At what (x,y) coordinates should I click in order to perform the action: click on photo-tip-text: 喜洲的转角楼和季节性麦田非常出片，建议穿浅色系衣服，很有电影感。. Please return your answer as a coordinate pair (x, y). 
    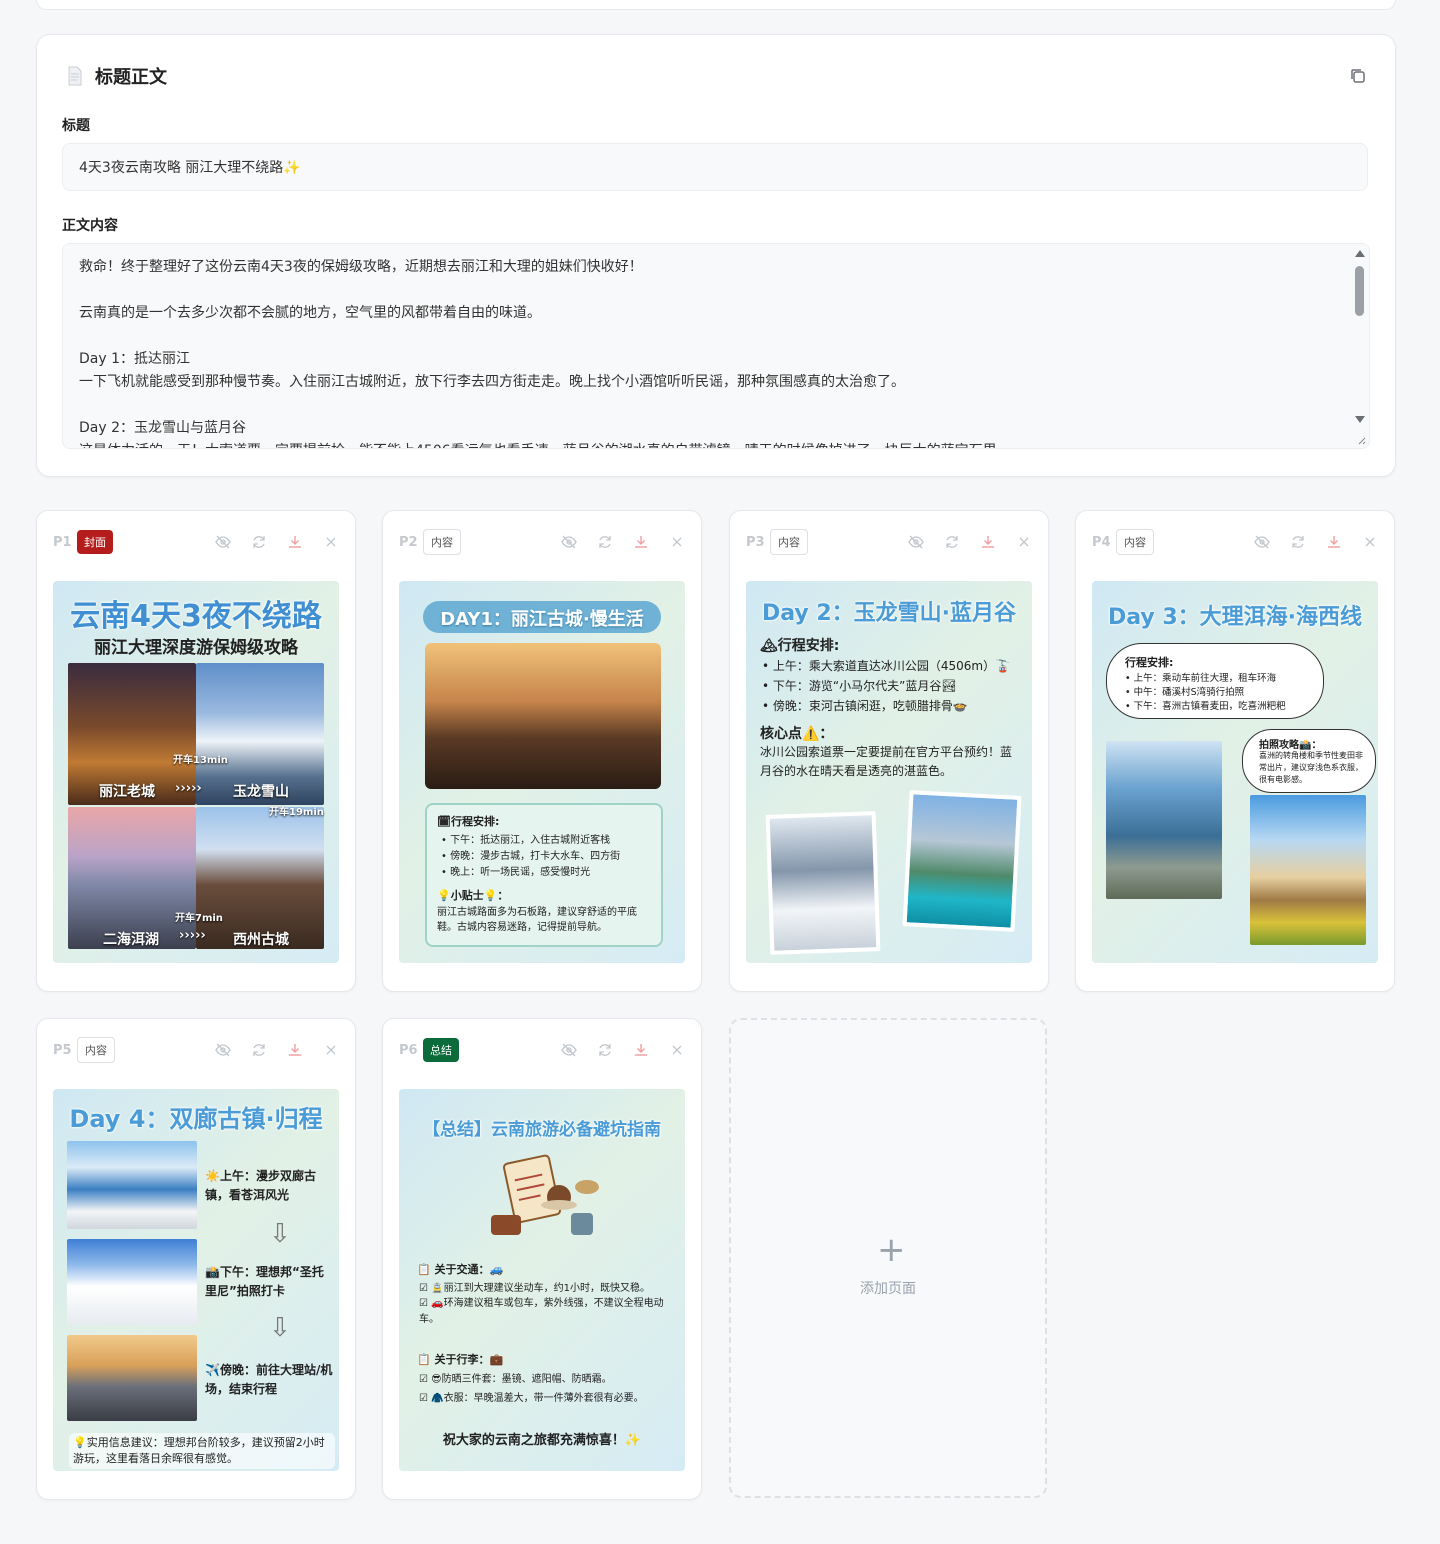
    Looking at the image, I should click on (1311, 767).